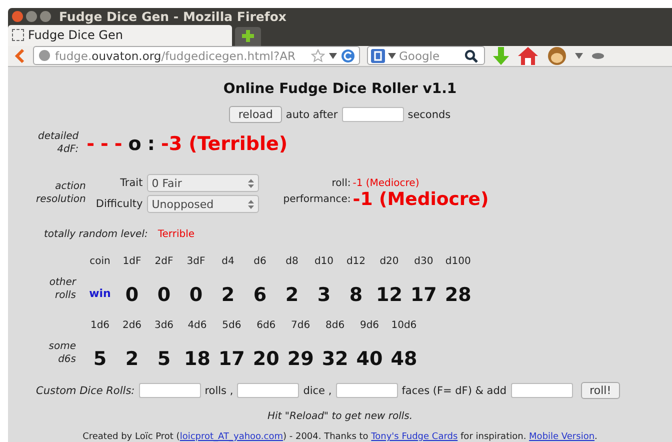 Image resolution: width=672 pixels, height=442 pixels. What do you see at coordinates (404, 359) in the screenshot?
I see `roll-result: 48` at bounding box center [404, 359].